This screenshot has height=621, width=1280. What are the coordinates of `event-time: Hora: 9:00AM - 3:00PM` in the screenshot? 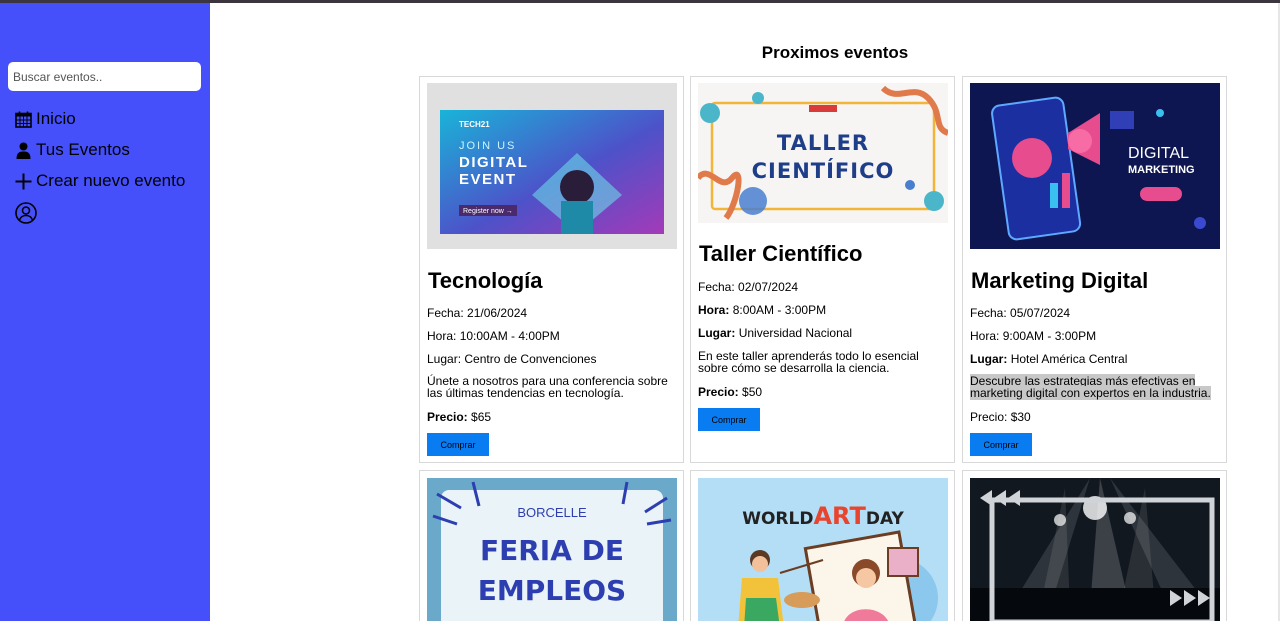 It's located at (1033, 336).